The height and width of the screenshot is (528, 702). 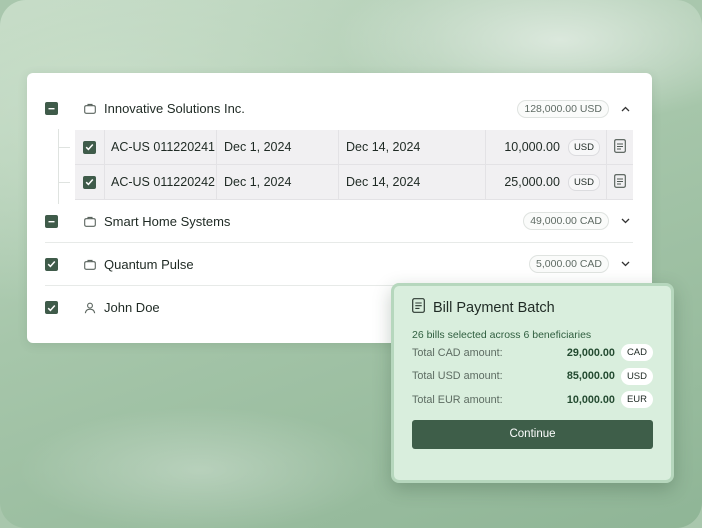 I want to click on group-amount-badge: 128,000.00 USD, so click(x=563, y=108).